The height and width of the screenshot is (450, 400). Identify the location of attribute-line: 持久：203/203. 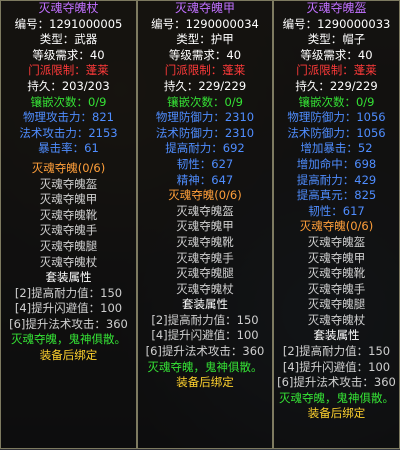
(68, 85).